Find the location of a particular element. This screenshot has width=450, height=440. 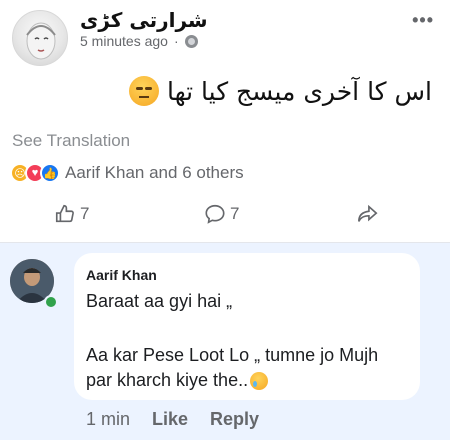

online-status-indicator is located at coordinates (51, 302).